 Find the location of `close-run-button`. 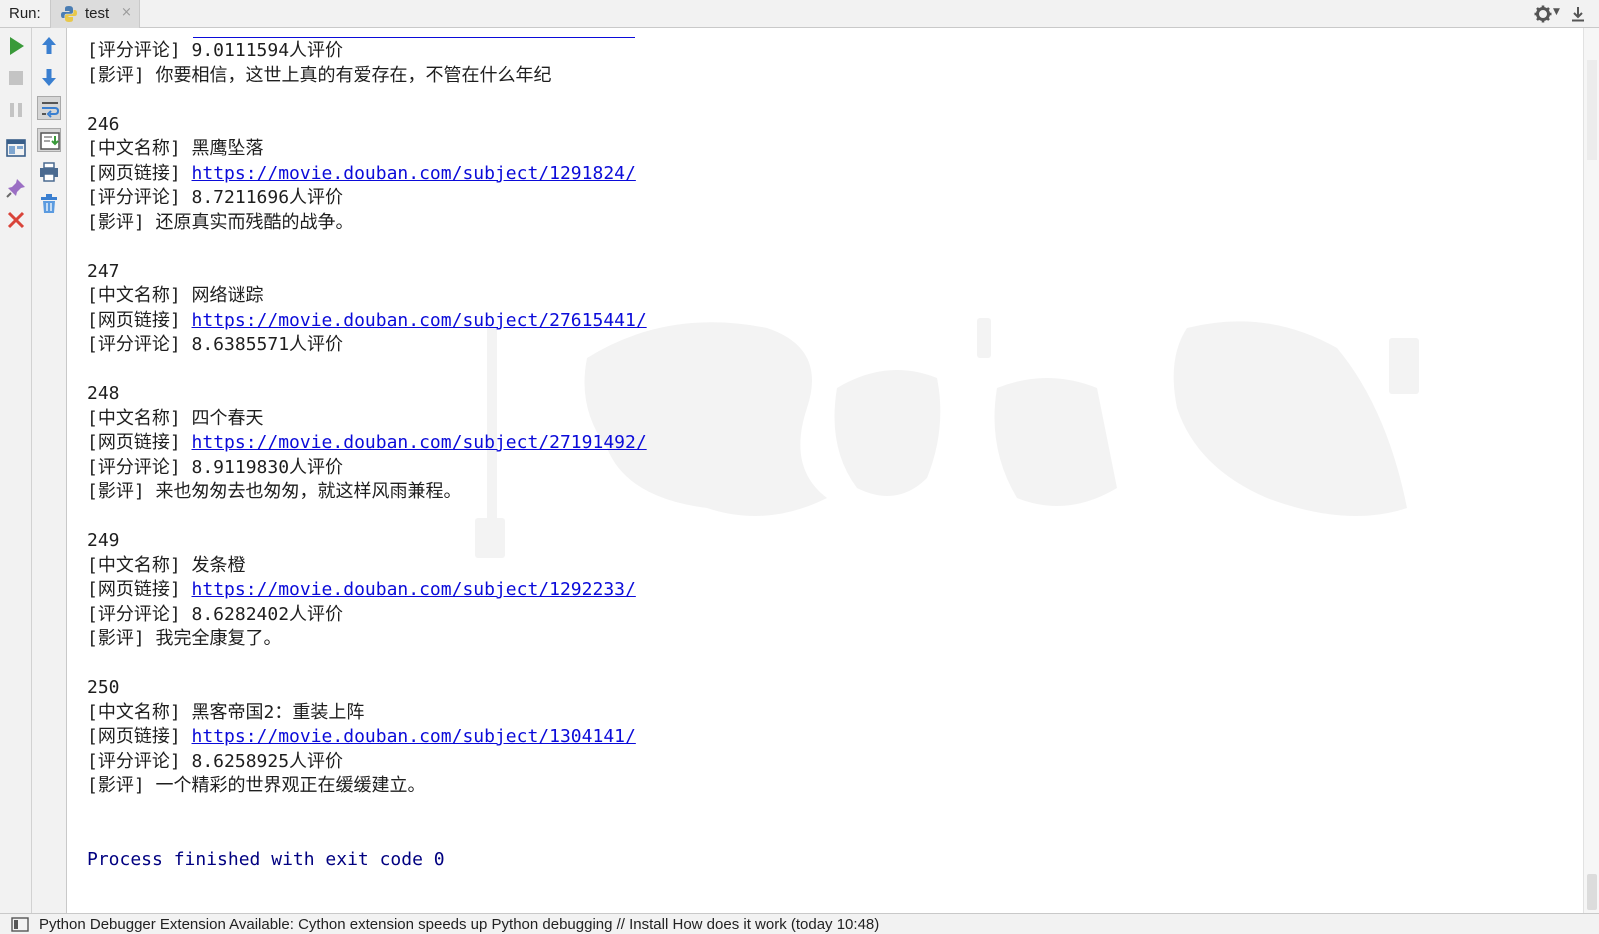

close-run-button is located at coordinates (16, 220).